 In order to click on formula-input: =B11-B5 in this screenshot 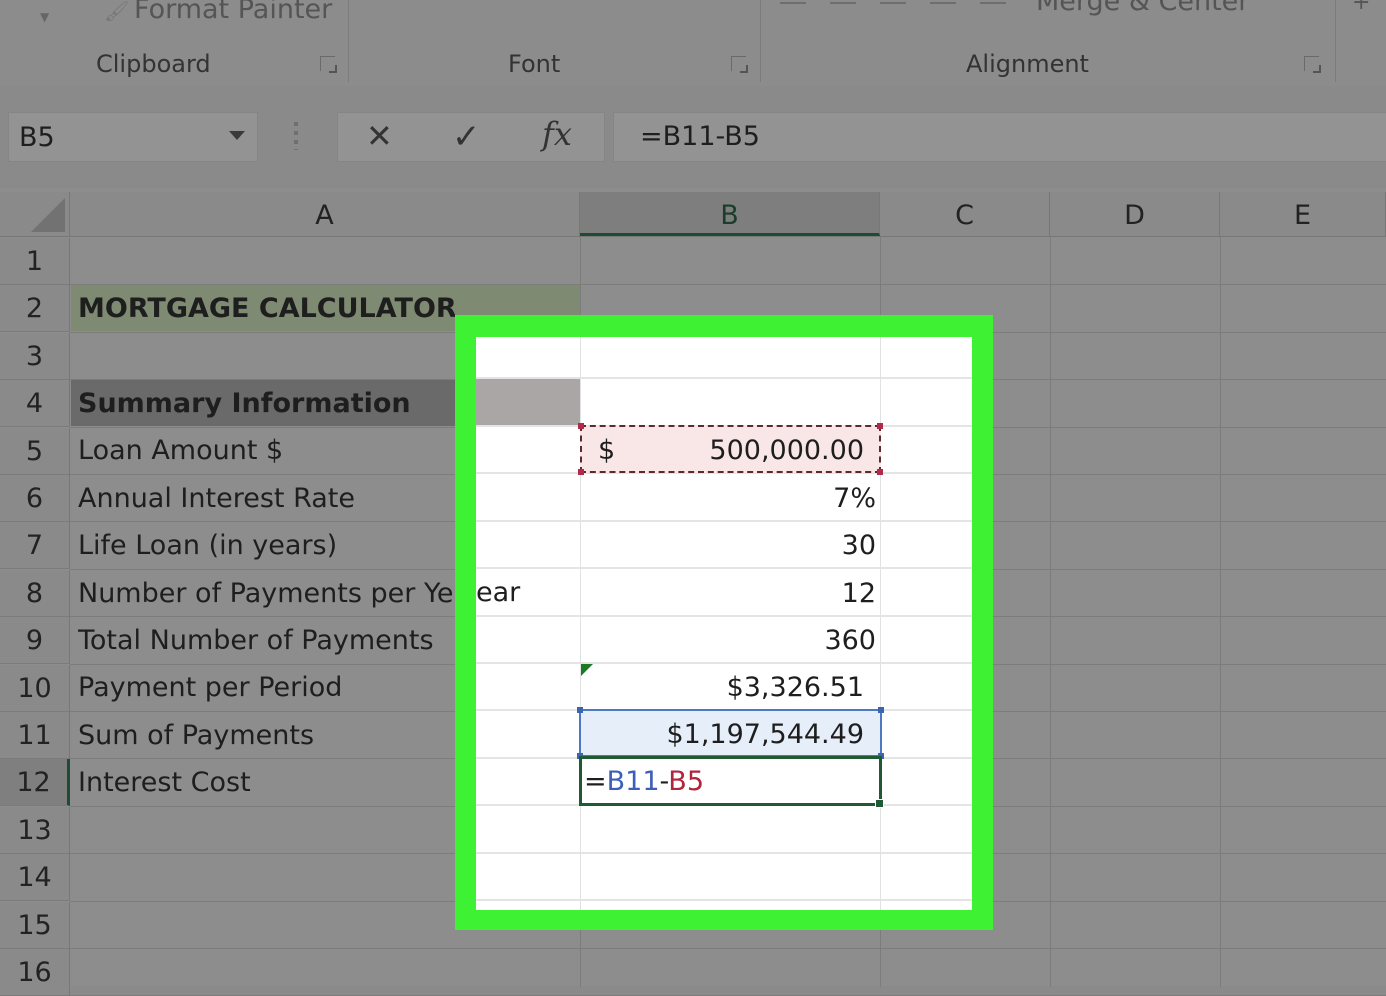, I will do `click(999, 137)`.